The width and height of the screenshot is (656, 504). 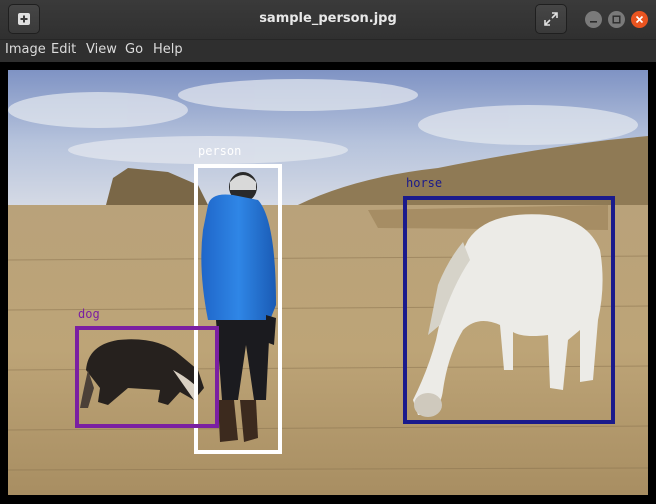 What do you see at coordinates (424, 183) in the screenshot?
I see `bbox-label-horse: horse` at bounding box center [424, 183].